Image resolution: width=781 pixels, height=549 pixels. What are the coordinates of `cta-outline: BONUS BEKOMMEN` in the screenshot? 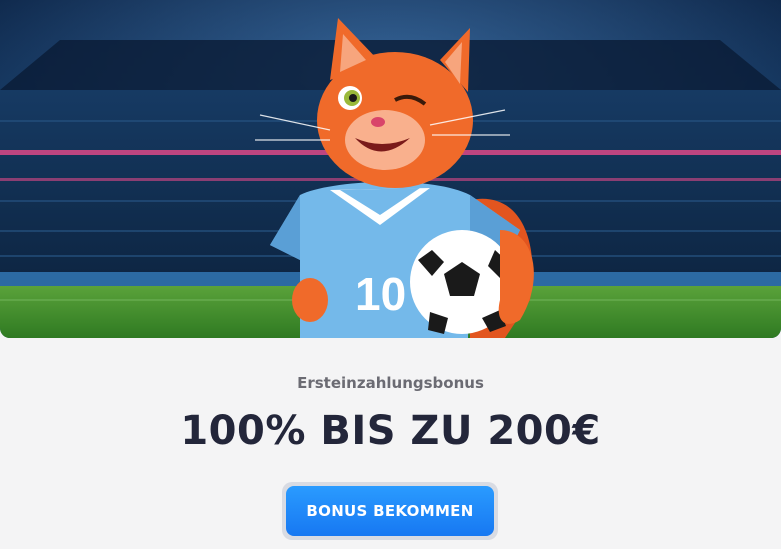 It's located at (390, 511).